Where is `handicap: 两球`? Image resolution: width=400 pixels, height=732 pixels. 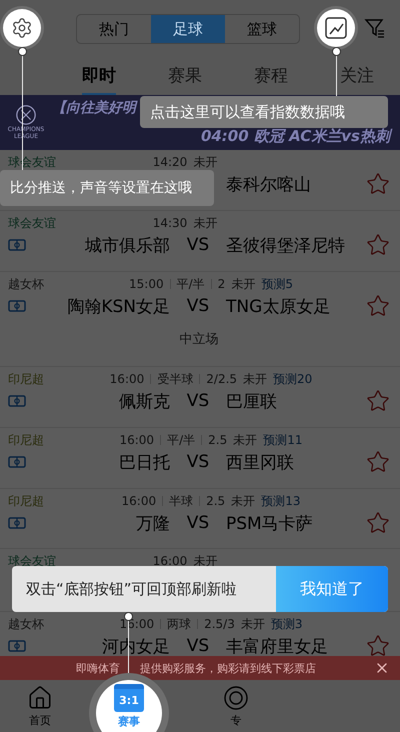
handicap: 两球 is located at coordinates (179, 624).